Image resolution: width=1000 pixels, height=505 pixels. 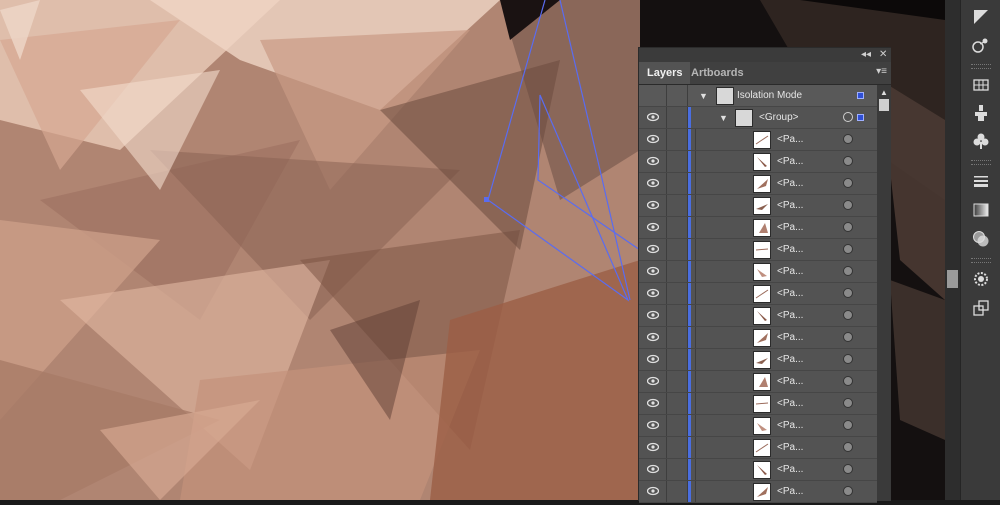 I want to click on puppet-icon, so click(x=981, y=113).